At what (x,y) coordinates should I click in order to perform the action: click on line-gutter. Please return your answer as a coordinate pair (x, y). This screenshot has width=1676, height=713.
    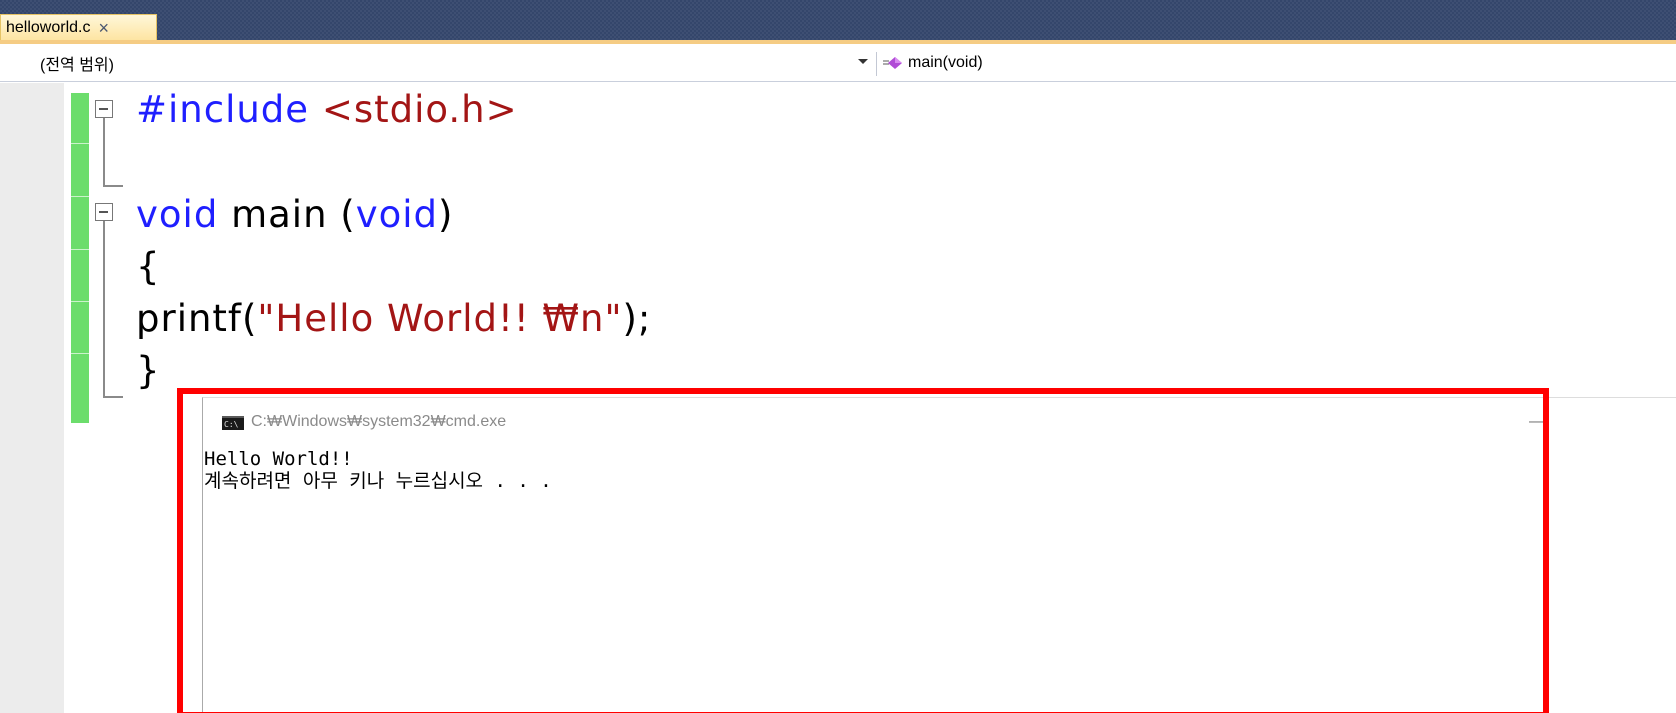
    Looking at the image, I should click on (32, 398).